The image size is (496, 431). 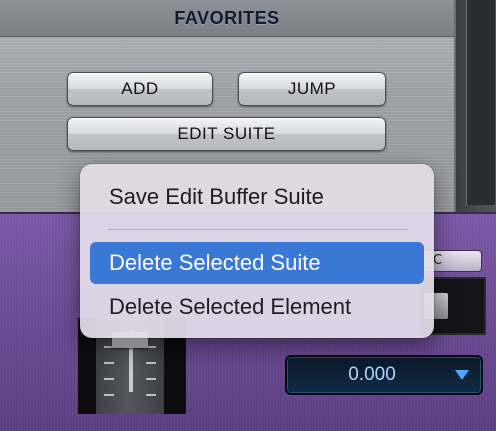 I want to click on menu-item-delete-selected-suite: Delete Selected Suite, so click(x=257, y=263).